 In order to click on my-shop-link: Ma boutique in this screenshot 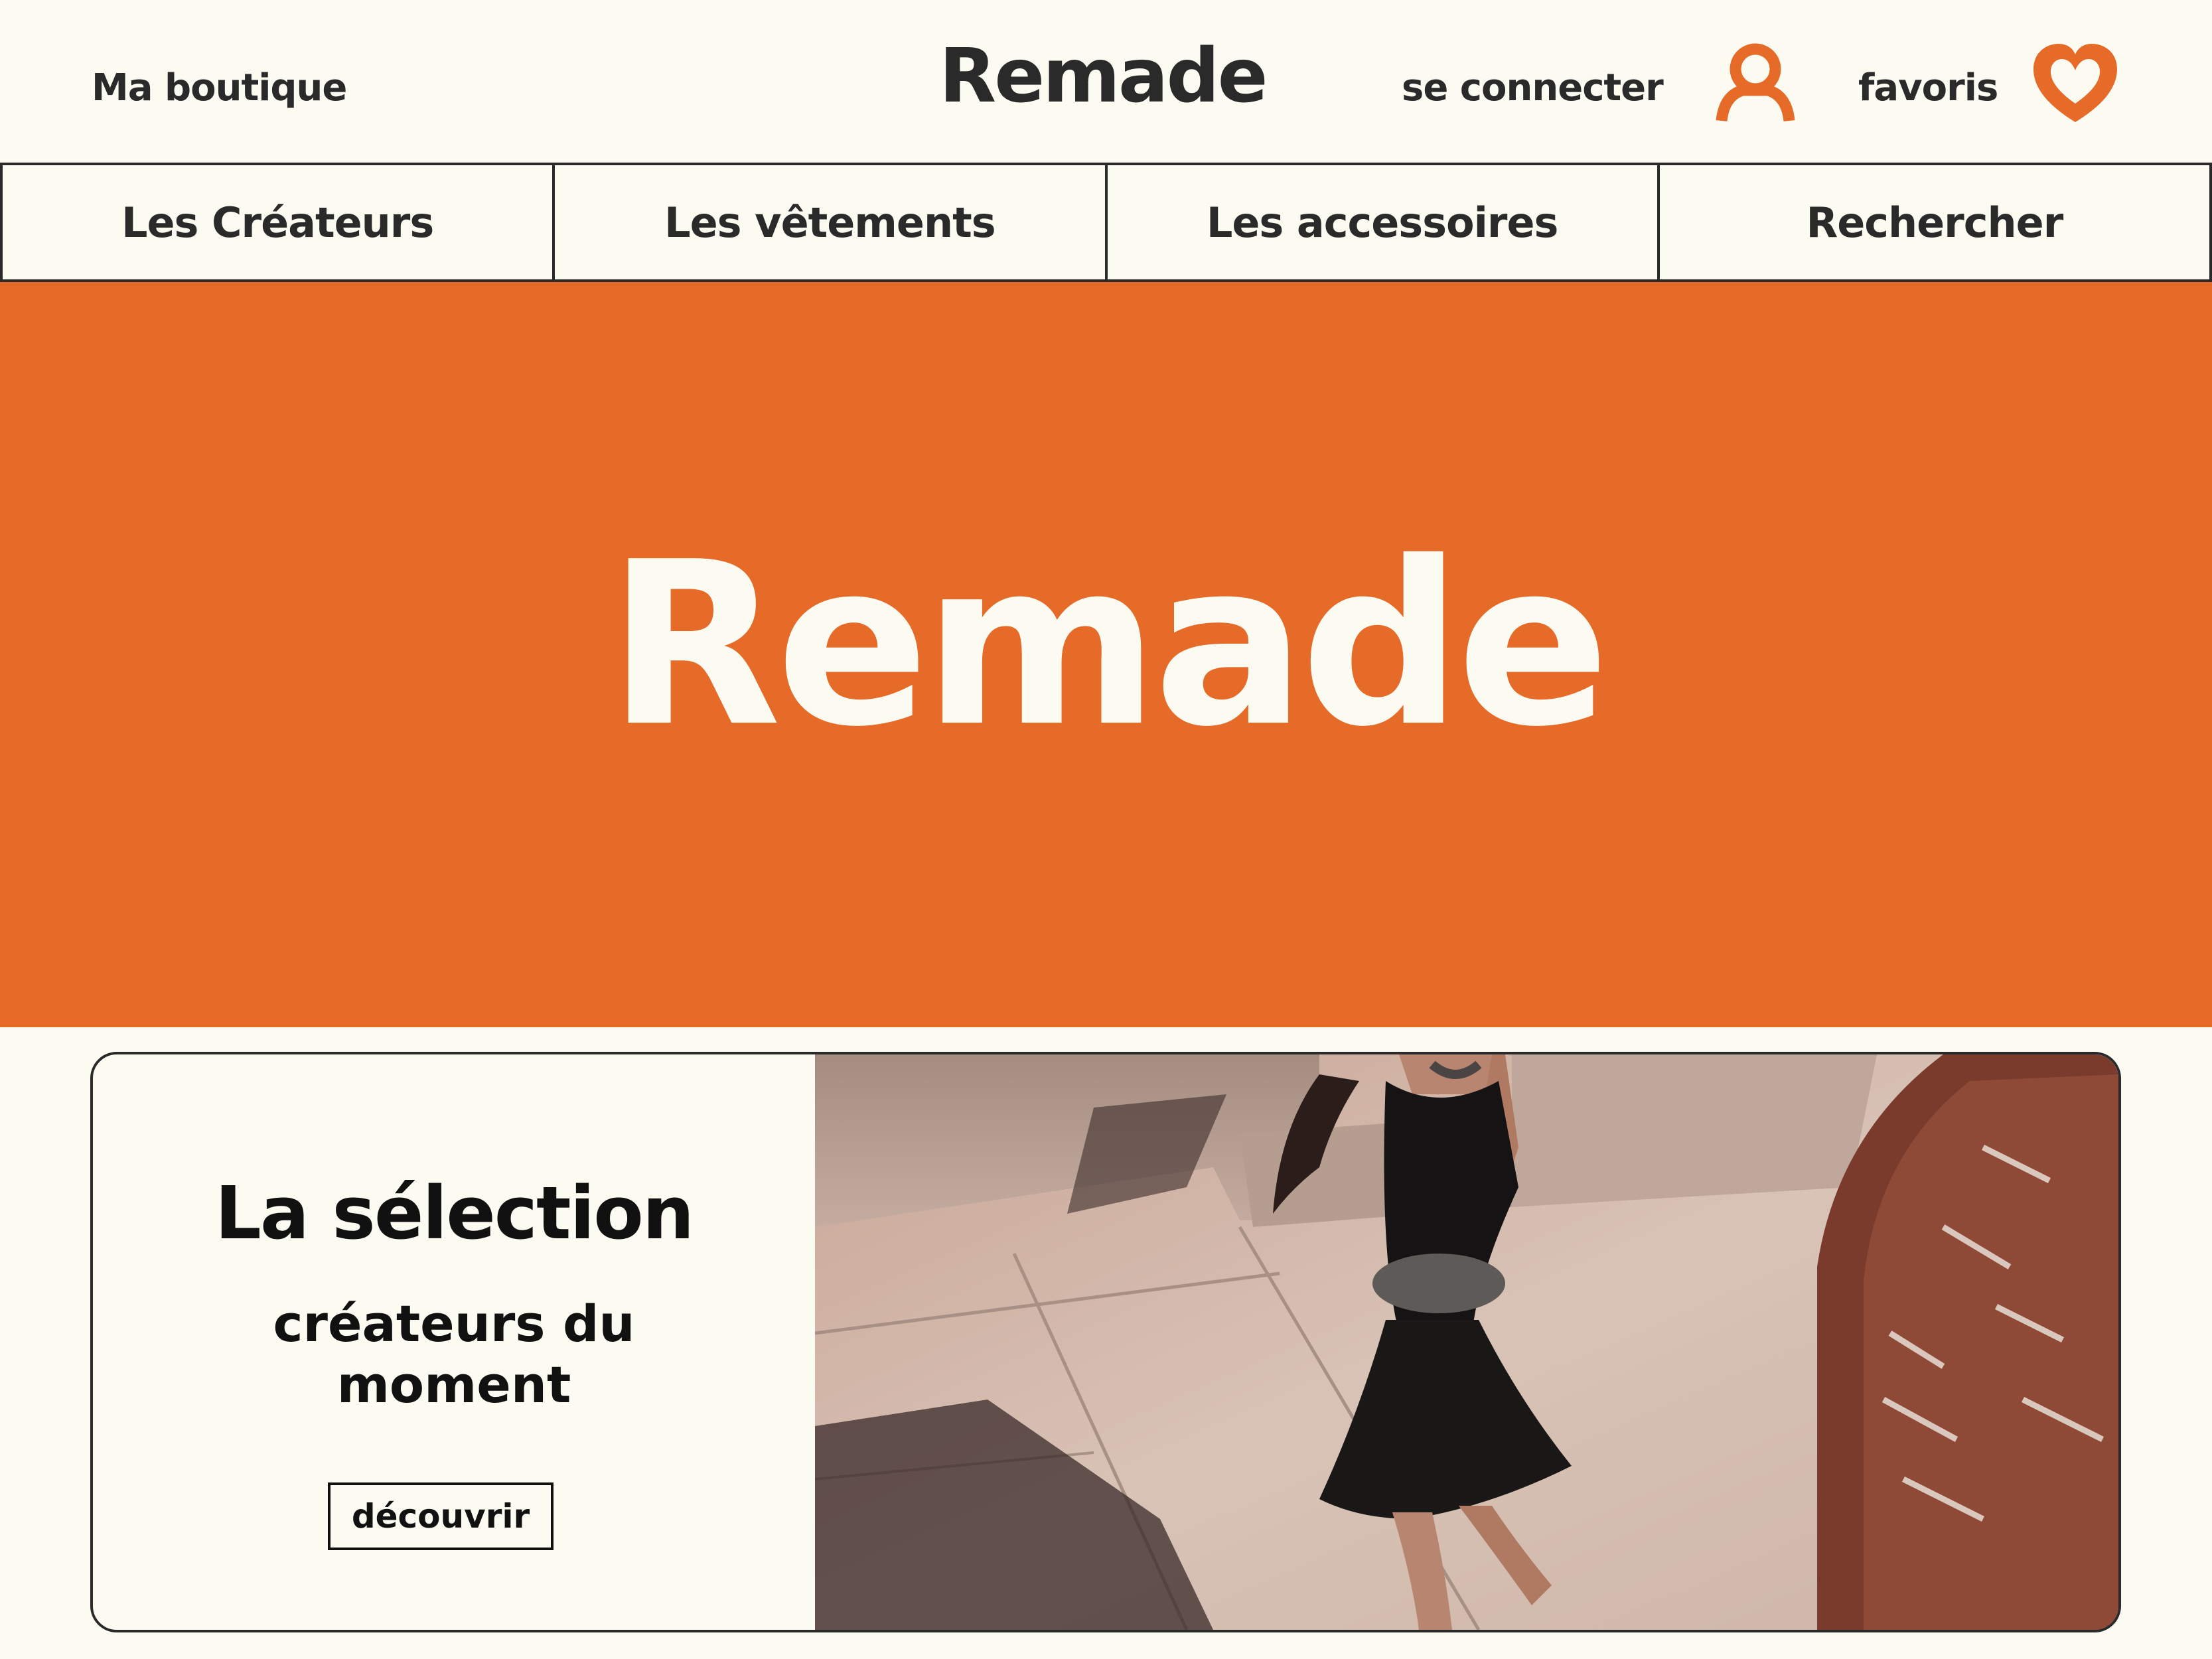, I will do `click(220, 87)`.